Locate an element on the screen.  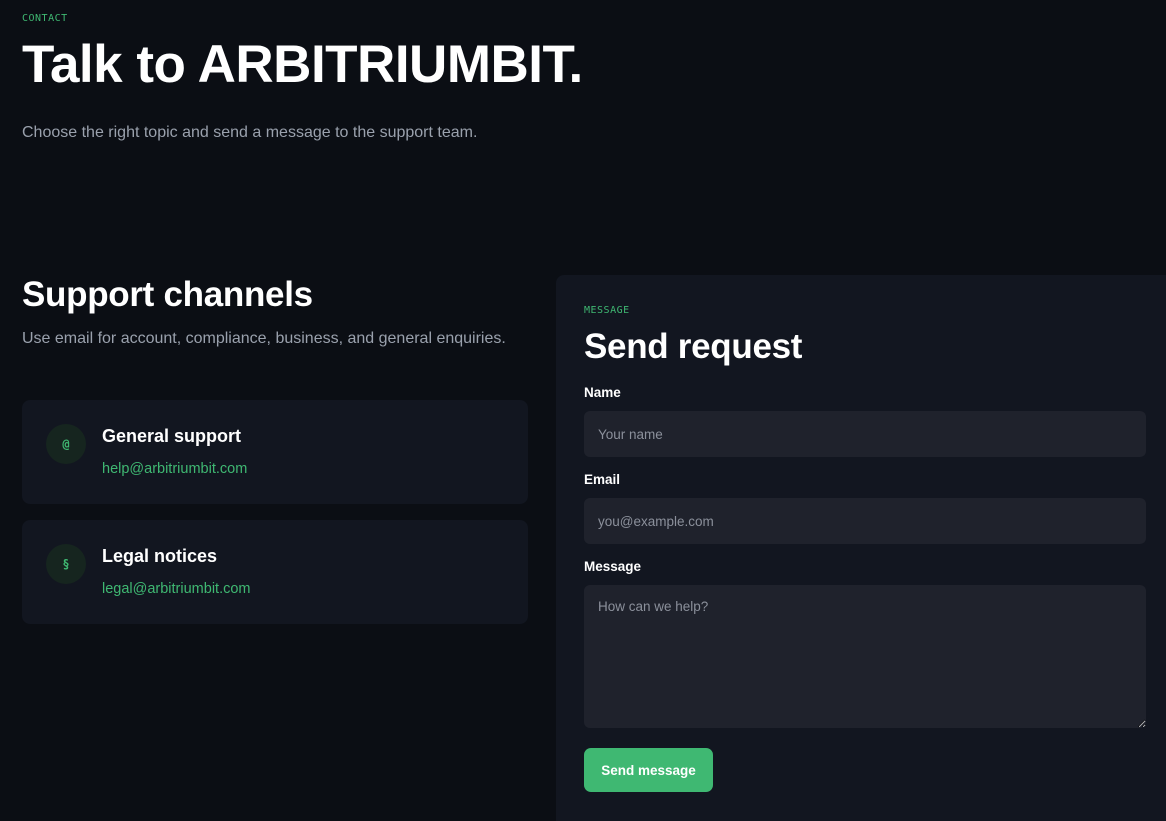
message-label: Message is located at coordinates (613, 566).